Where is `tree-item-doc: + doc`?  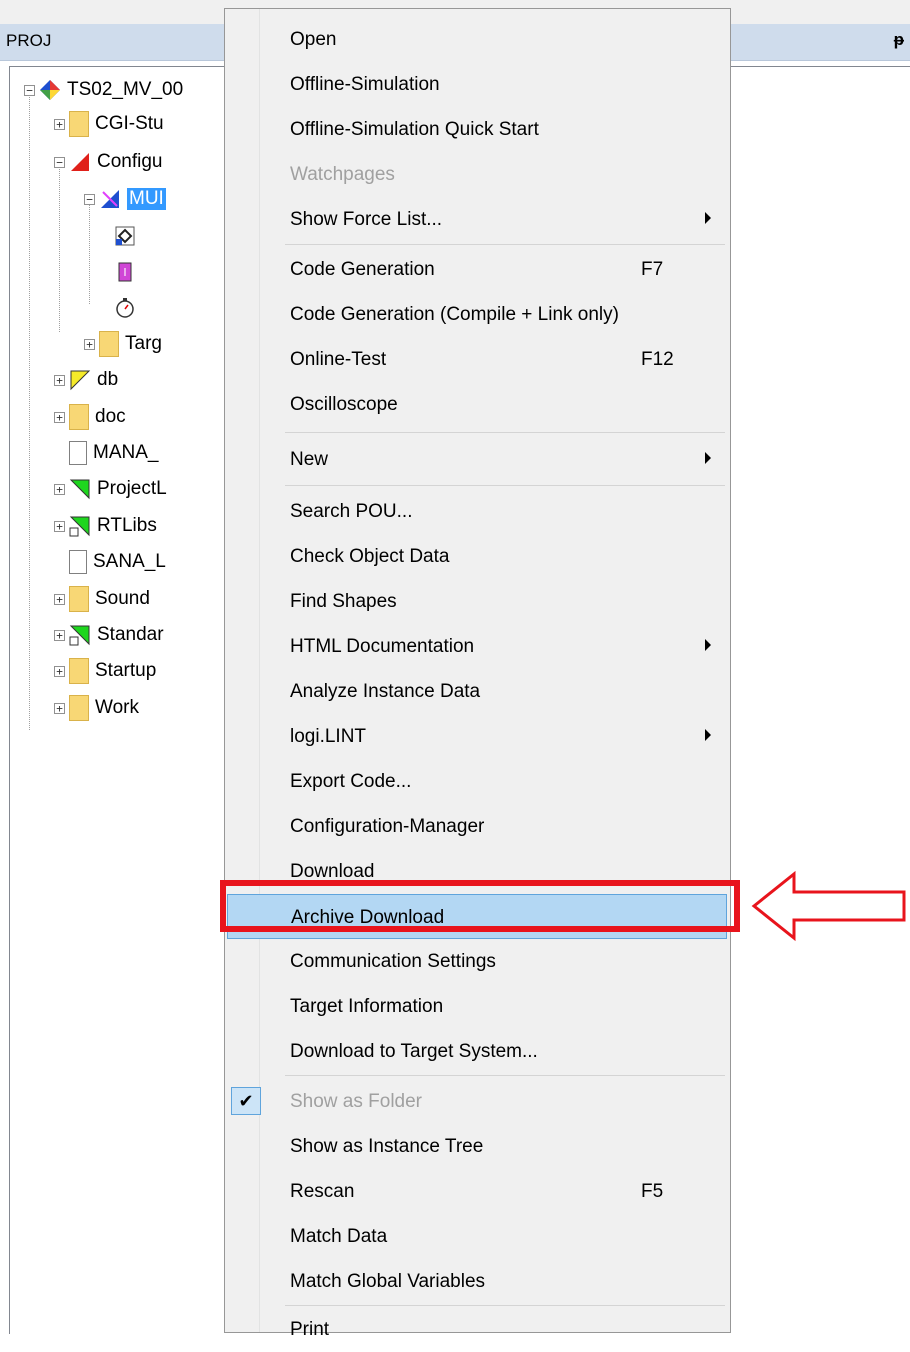 tree-item-doc: + doc is located at coordinates (90, 417).